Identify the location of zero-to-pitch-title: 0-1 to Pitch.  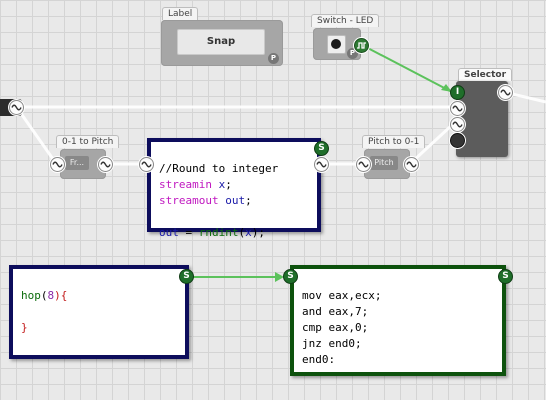
(88, 141).